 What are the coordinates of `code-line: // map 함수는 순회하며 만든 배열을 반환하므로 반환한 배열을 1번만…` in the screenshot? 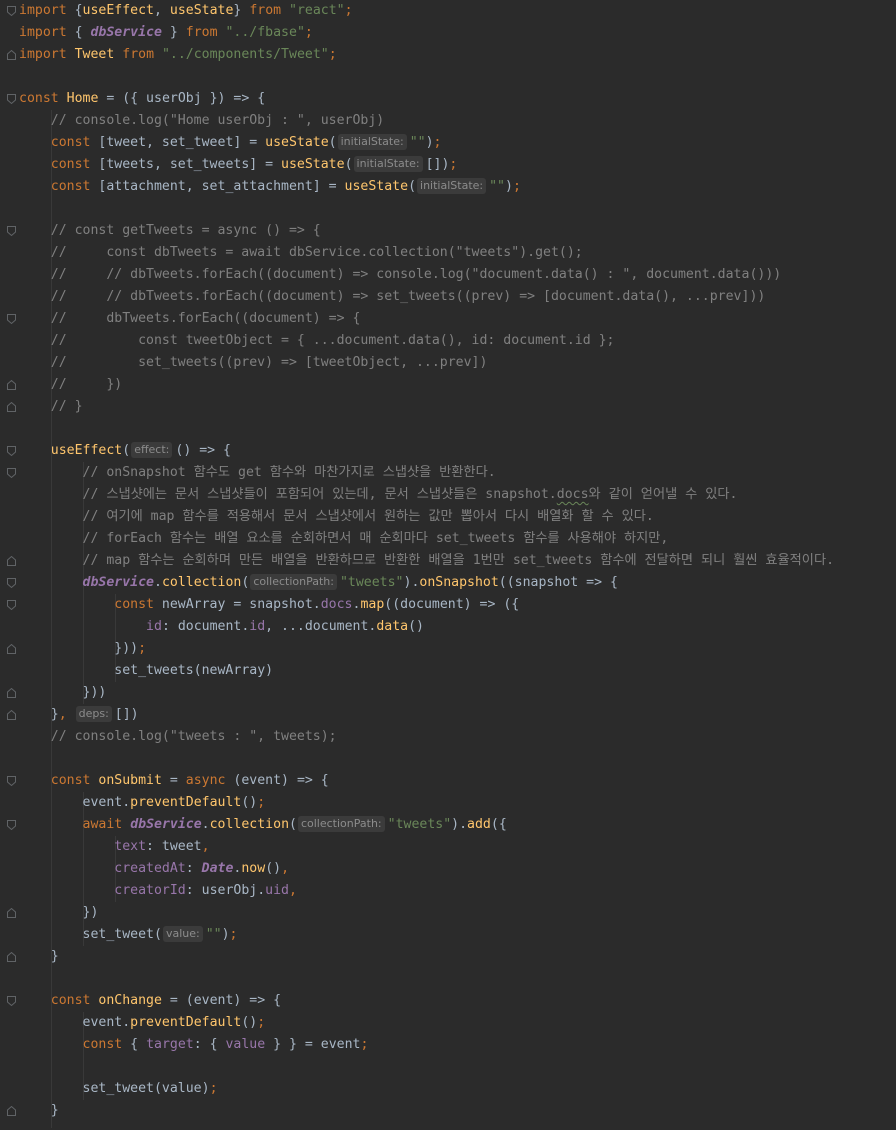 It's located at (427, 561).